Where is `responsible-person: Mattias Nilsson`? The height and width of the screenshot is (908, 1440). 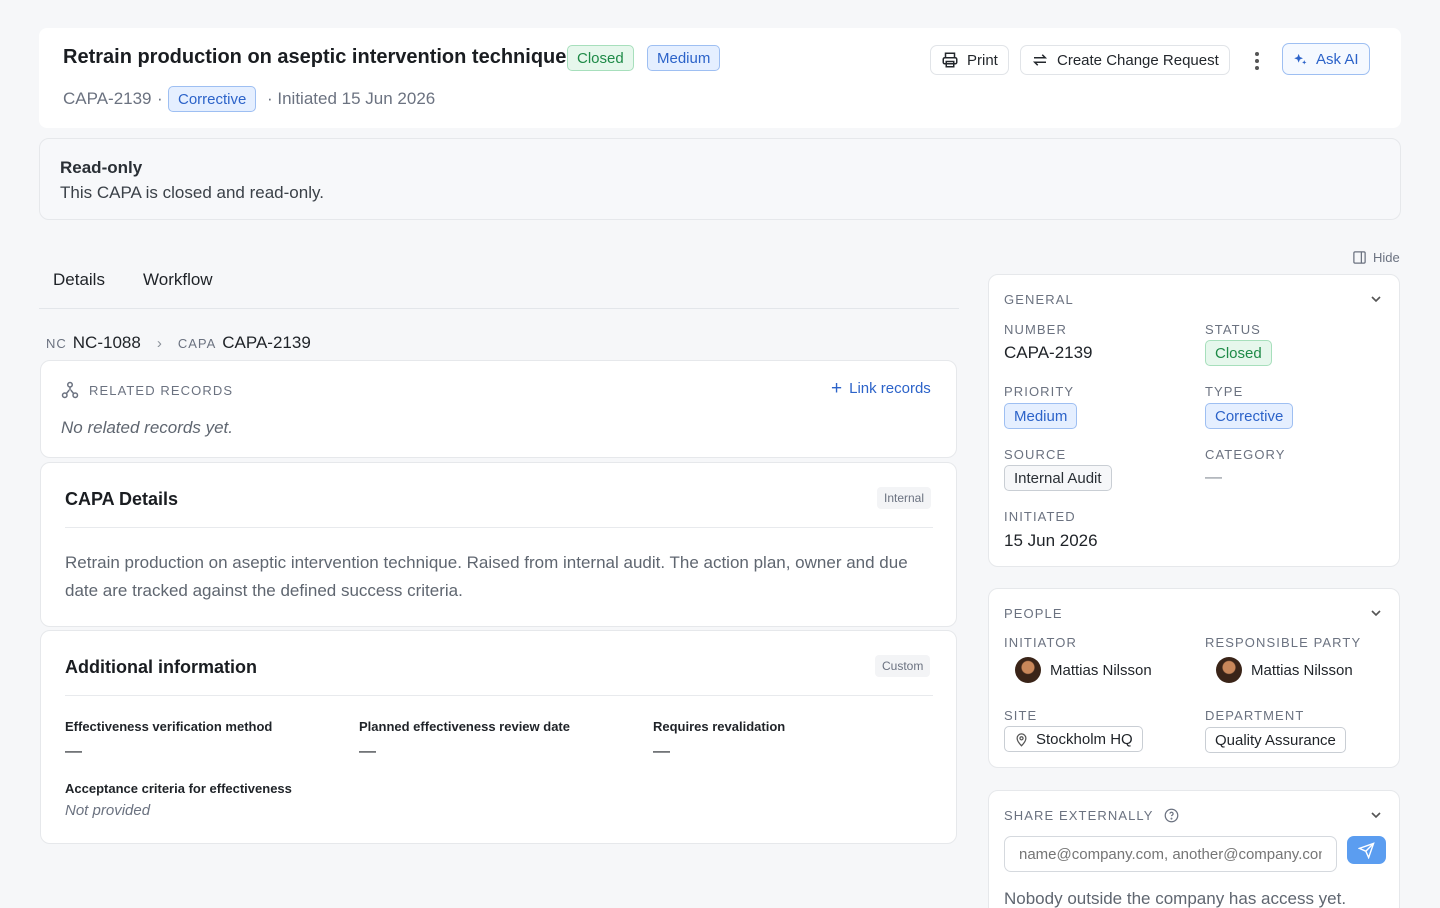
responsible-person: Mattias Nilsson is located at coordinates (1284, 670).